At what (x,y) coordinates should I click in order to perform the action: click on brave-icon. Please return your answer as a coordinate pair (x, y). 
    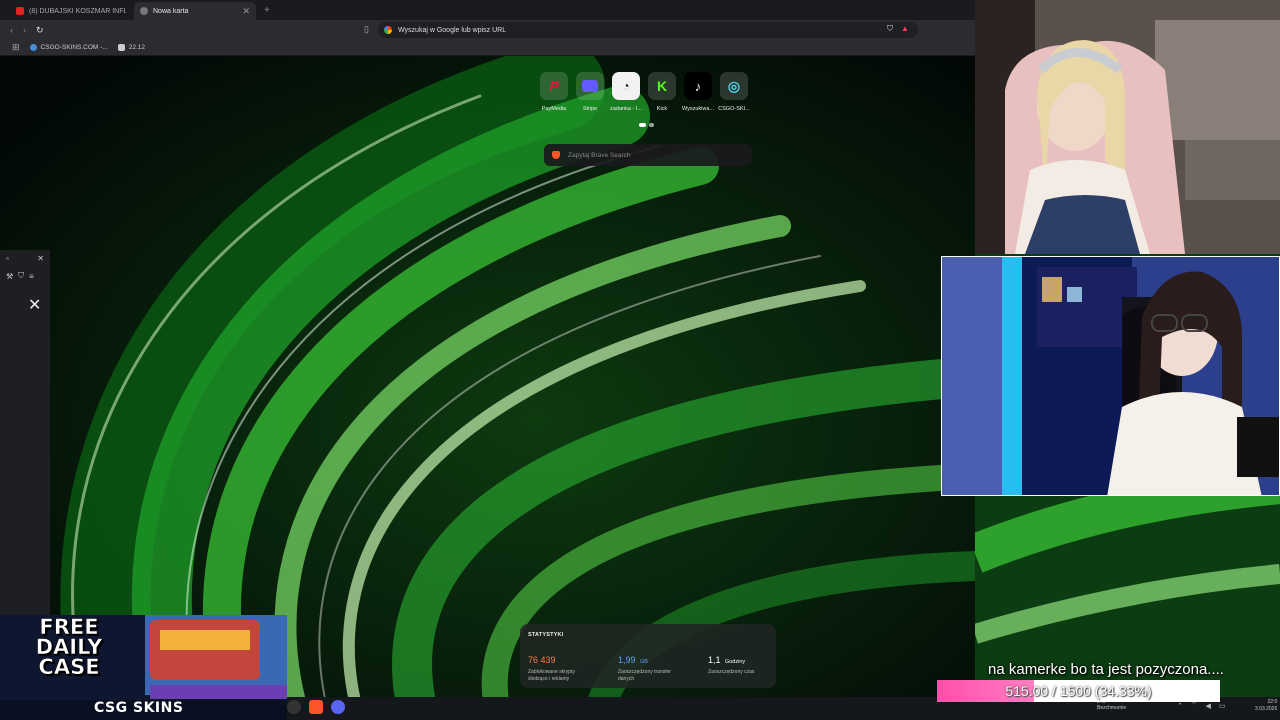
    Looking at the image, I should click on (316, 707).